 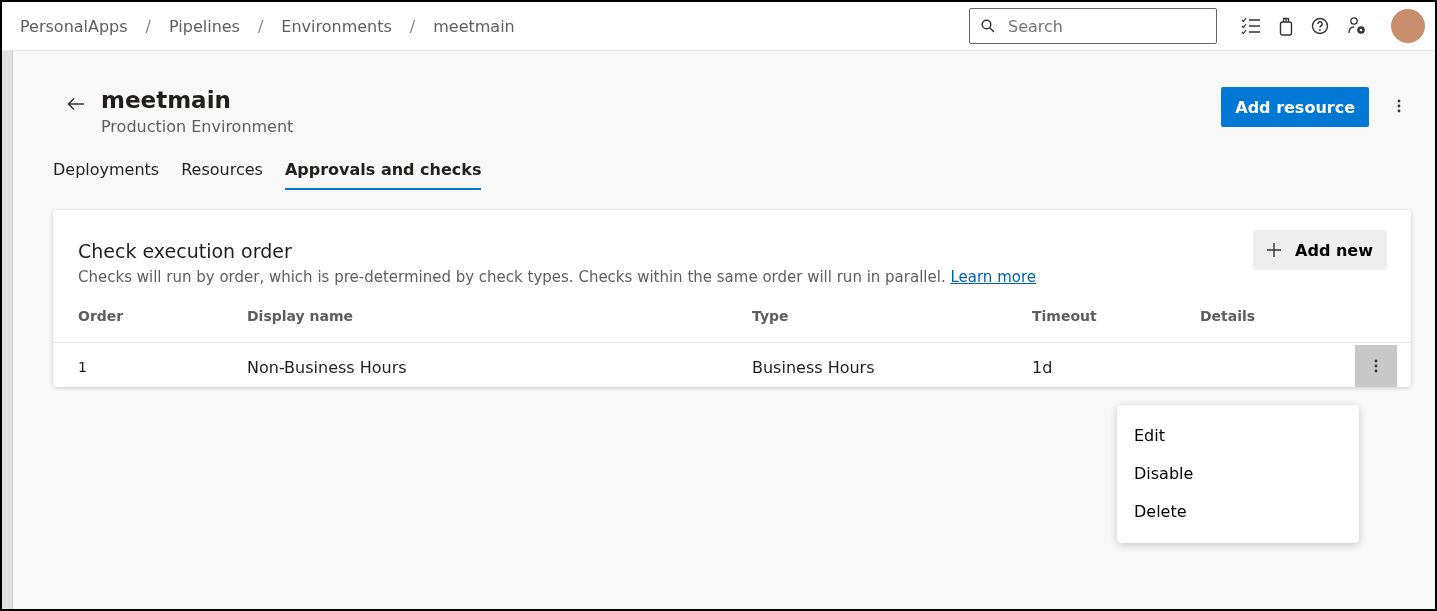 What do you see at coordinates (166, 100) in the screenshot?
I see `page-title: meetmain` at bounding box center [166, 100].